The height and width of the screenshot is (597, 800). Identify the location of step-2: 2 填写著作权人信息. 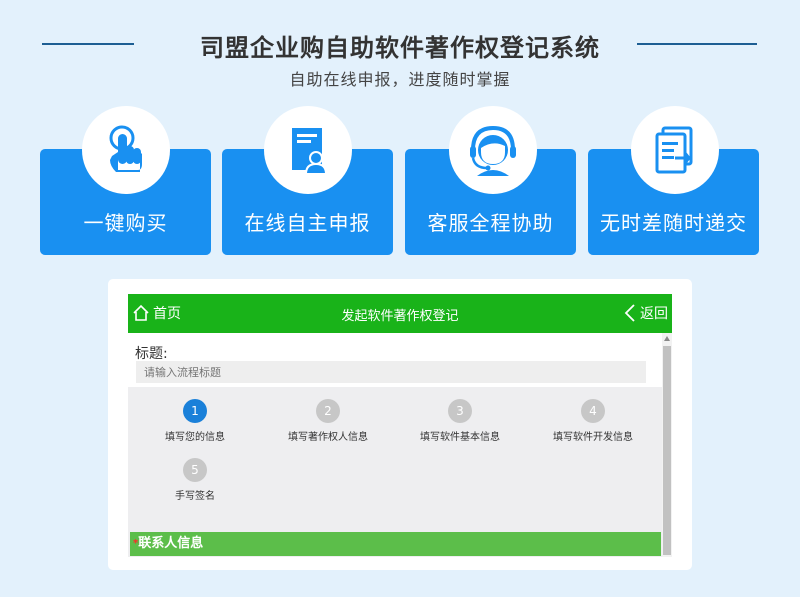
(328, 421).